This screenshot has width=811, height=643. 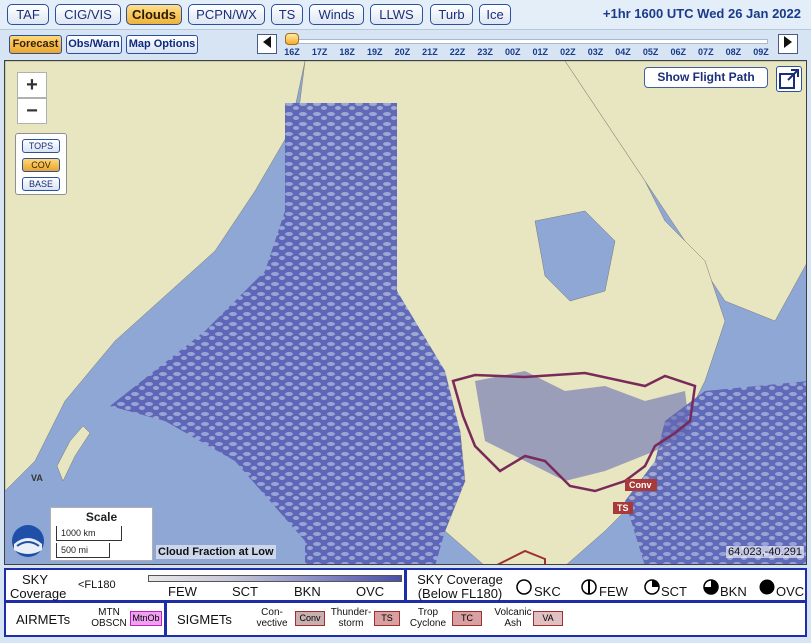 I want to click on mtn-obscn-box: MtnOb, so click(x=146, y=618).